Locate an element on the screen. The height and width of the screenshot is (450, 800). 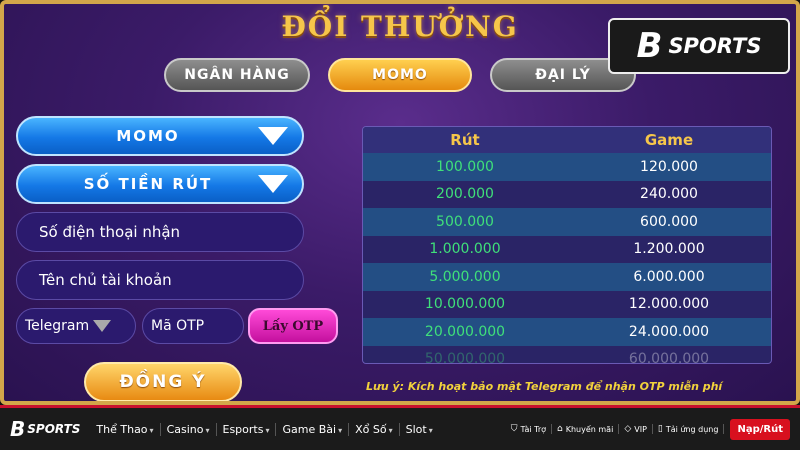
nav-item-esports: Esports ▾ is located at coordinates (247, 429).